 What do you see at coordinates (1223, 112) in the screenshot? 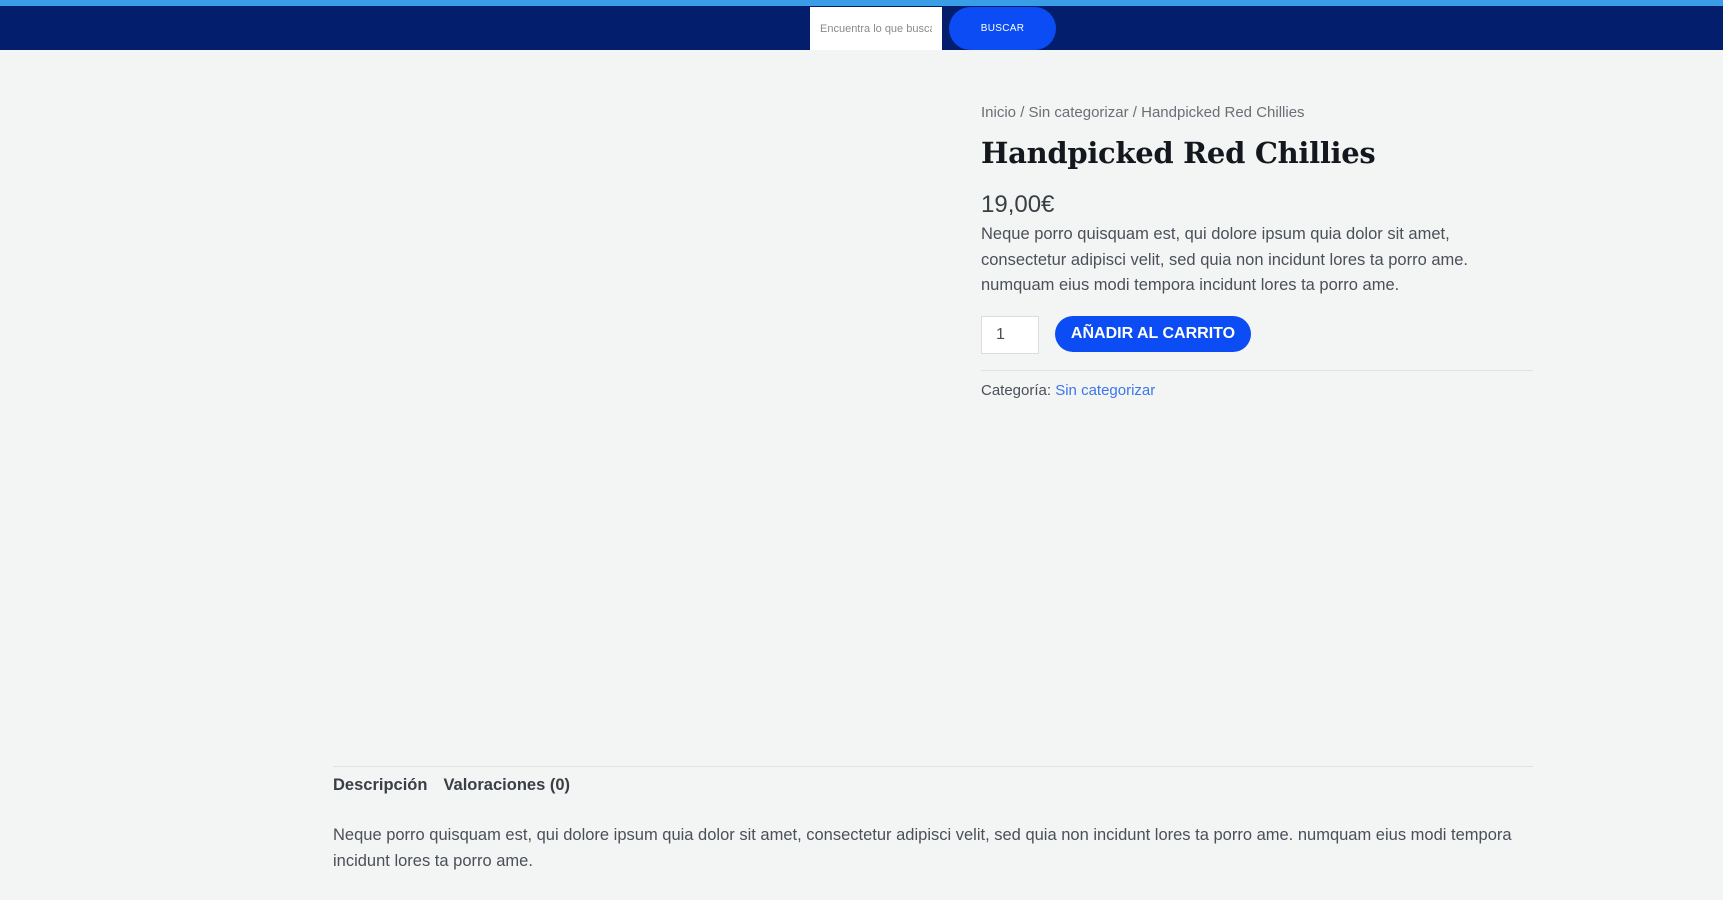
I see `breadcrumb-current: Handpicked Red Chillies` at bounding box center [1223, 112].